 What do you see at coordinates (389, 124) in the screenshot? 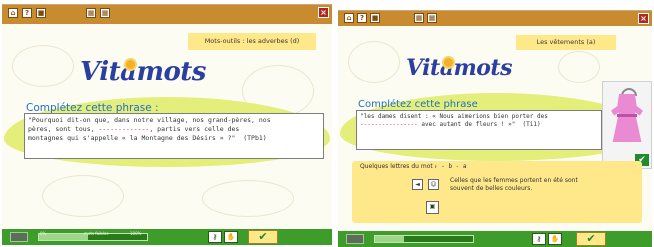
I see `answer-blank: ----------------` at bounding box center [389, 124].